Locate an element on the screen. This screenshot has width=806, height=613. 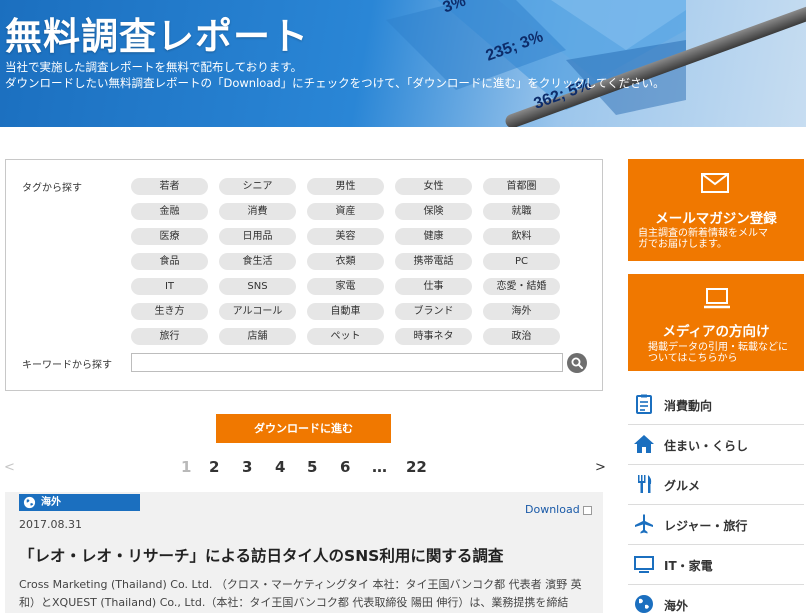
pagination-next: > is located at coordinates (600, 467).